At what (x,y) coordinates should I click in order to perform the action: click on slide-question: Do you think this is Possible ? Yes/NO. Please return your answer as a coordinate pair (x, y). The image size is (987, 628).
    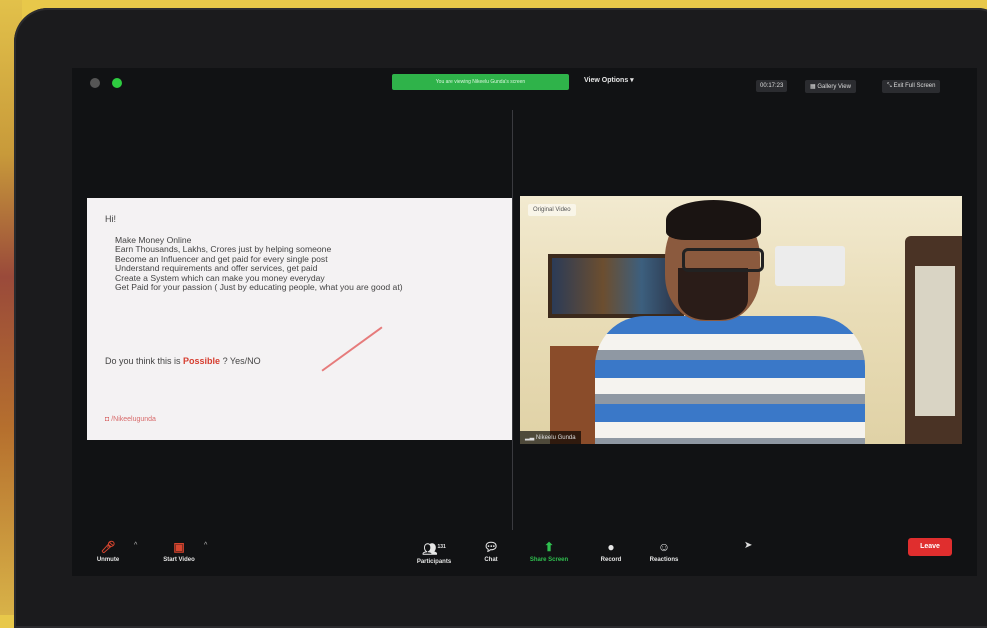
    Looking at the image, I should click on (183, 361).